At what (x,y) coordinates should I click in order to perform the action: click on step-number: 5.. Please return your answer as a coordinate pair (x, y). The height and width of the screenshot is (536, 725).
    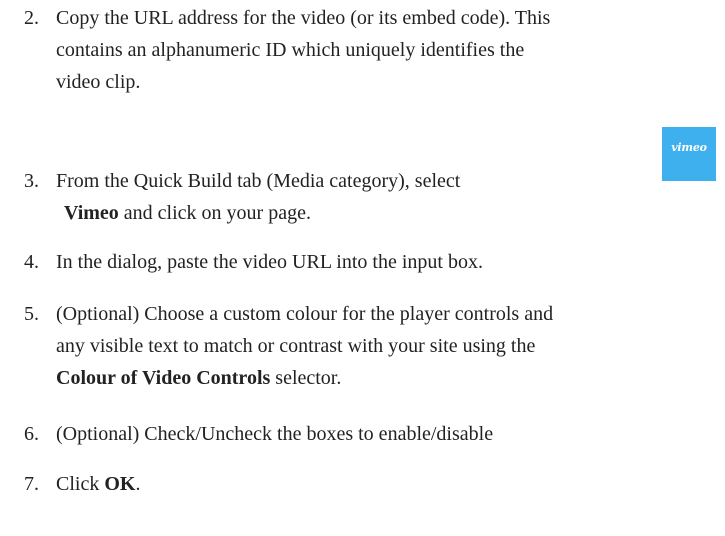
    Looking at the image, I should click on (31, 314).